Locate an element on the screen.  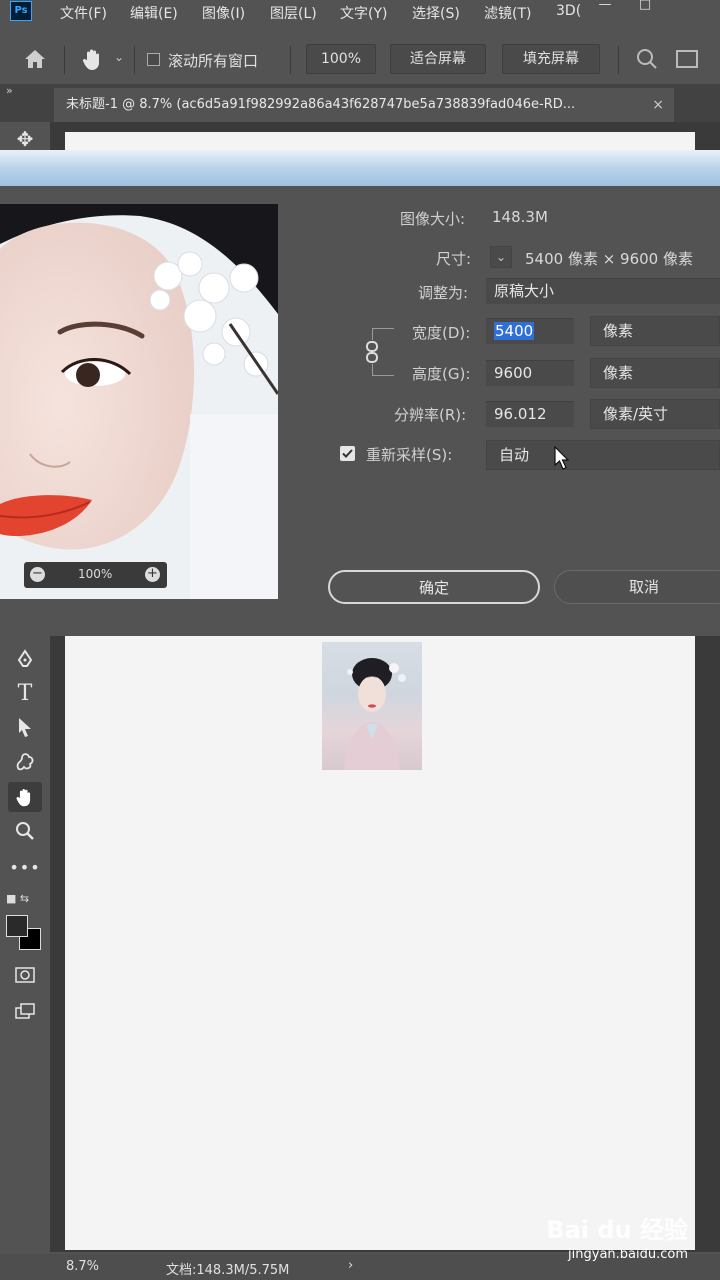
close-icon: × is located at coordinates (658, 105).